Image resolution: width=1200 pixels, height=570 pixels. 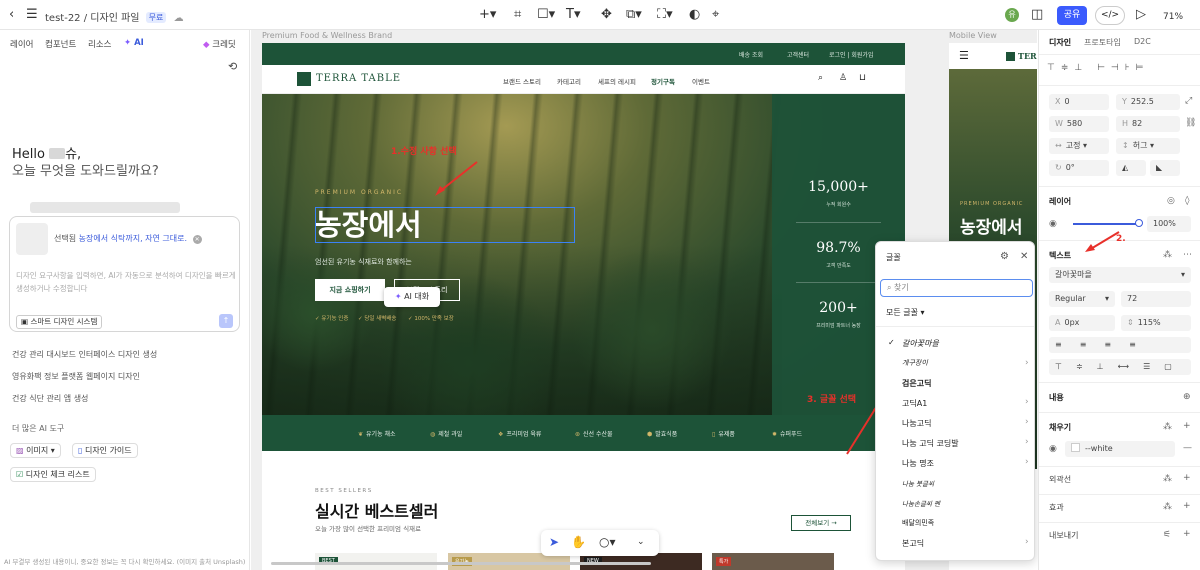 What do you see at coordinates (1187, 478) in the screenshot?
I see `add-stroke-icon: +` at bounding box center [1187, 478].